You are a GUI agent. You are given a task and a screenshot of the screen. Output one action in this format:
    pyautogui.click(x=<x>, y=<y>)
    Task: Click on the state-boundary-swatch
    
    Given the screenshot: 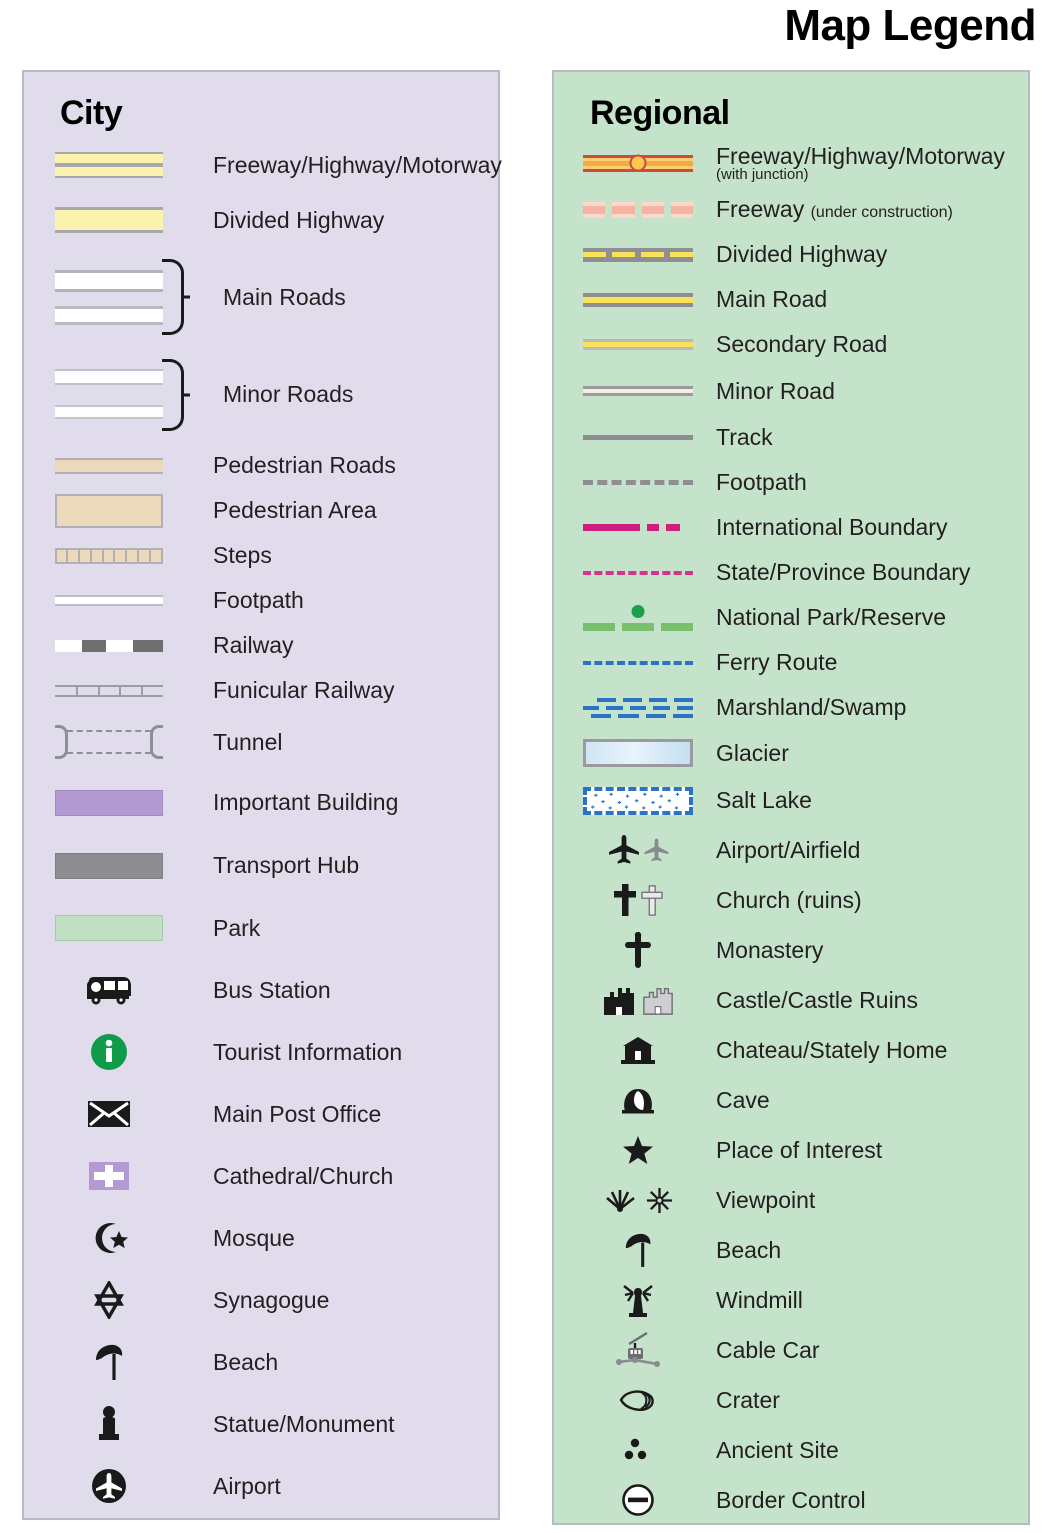 What is the action you would take?
    pyautogui.click(x=638, y=572)
    